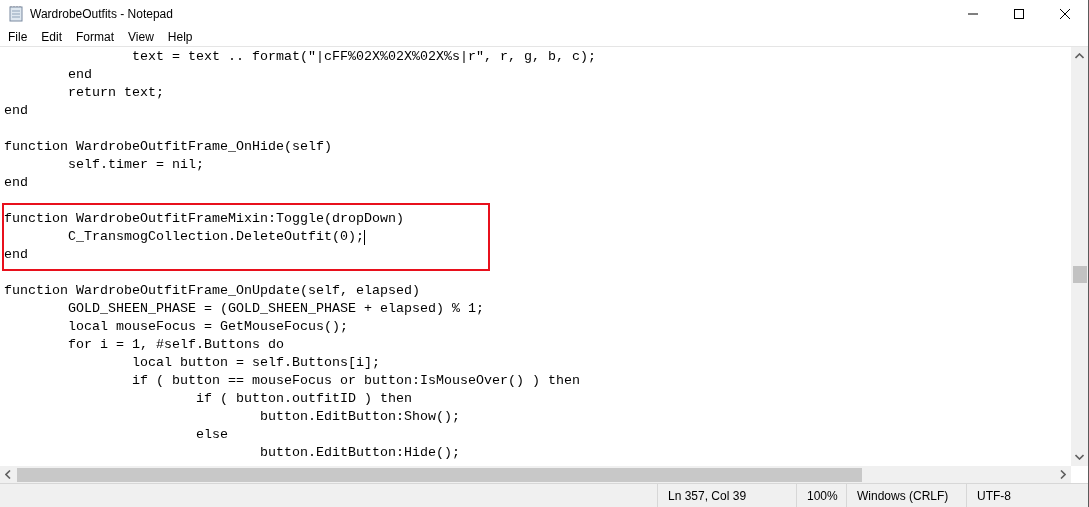 This screenshot has height=507, width=1089. I want to click on horizontal-scrollbar, so click(535, 474).